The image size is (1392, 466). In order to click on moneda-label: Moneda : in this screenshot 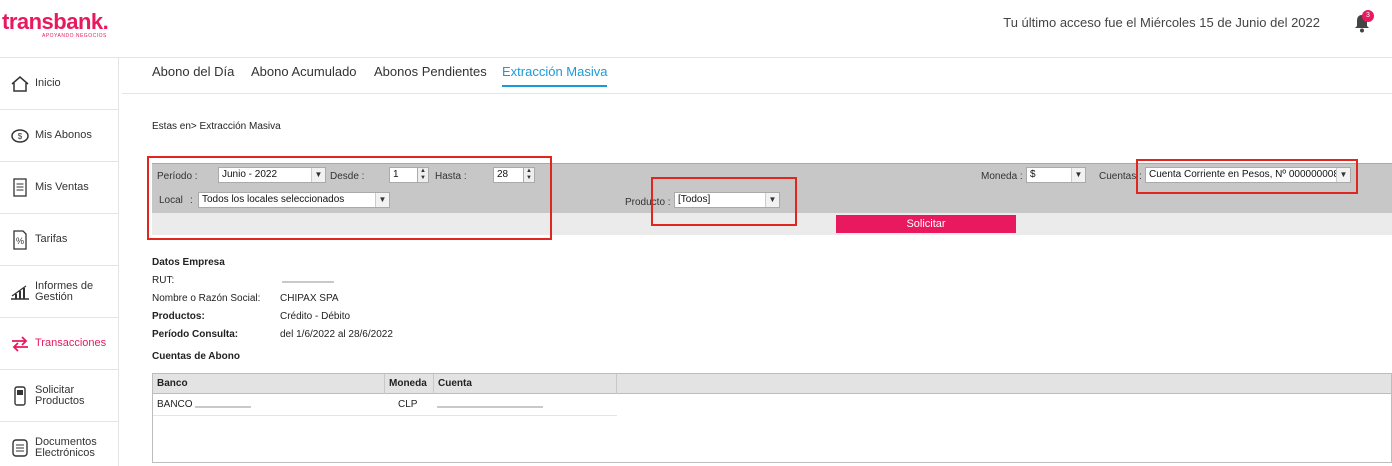, I will do `click(1002, 176)`.